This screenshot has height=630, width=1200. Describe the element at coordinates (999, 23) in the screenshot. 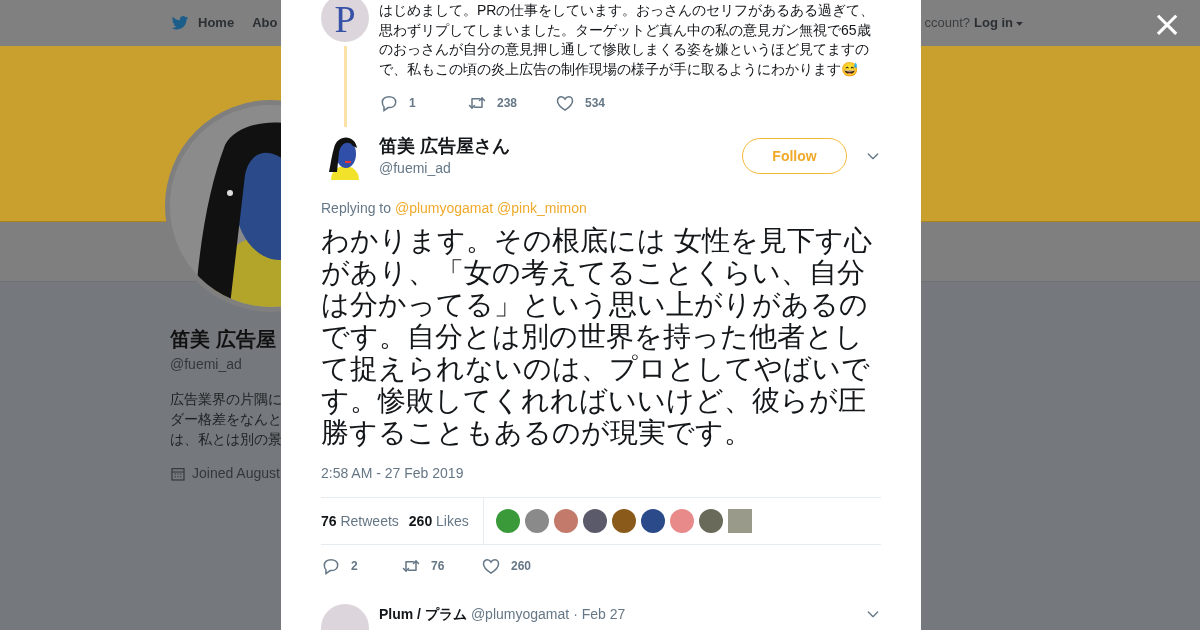

I see `login-link: Log in` at that location.